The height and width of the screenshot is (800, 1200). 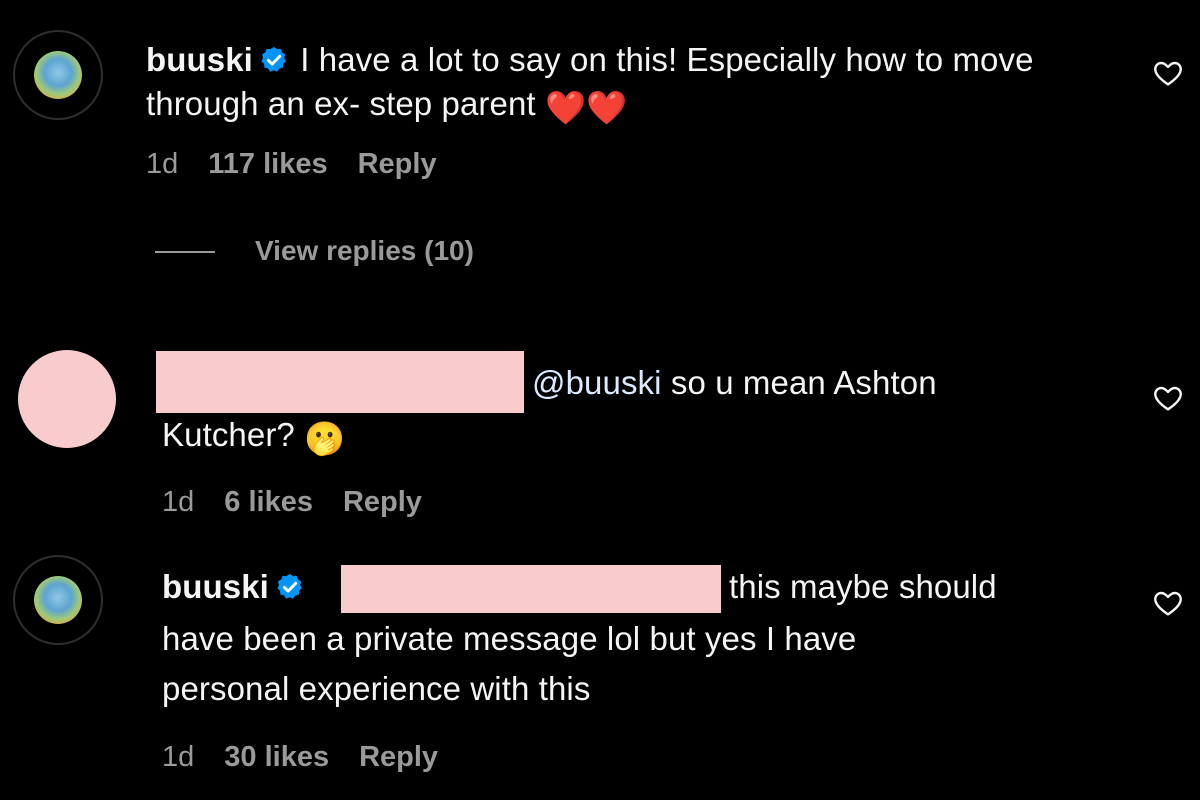 I want to click on comment-2-text-line1: so u mean Ashton, so click(x=803, y=382).